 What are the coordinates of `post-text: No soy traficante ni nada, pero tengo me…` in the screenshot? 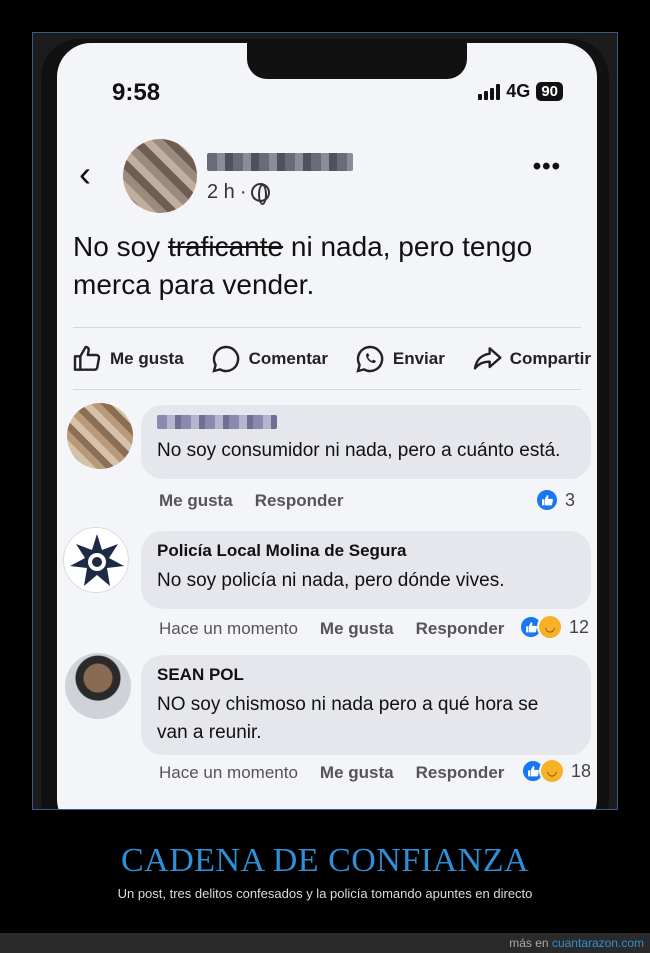 It's located at (330, 266).